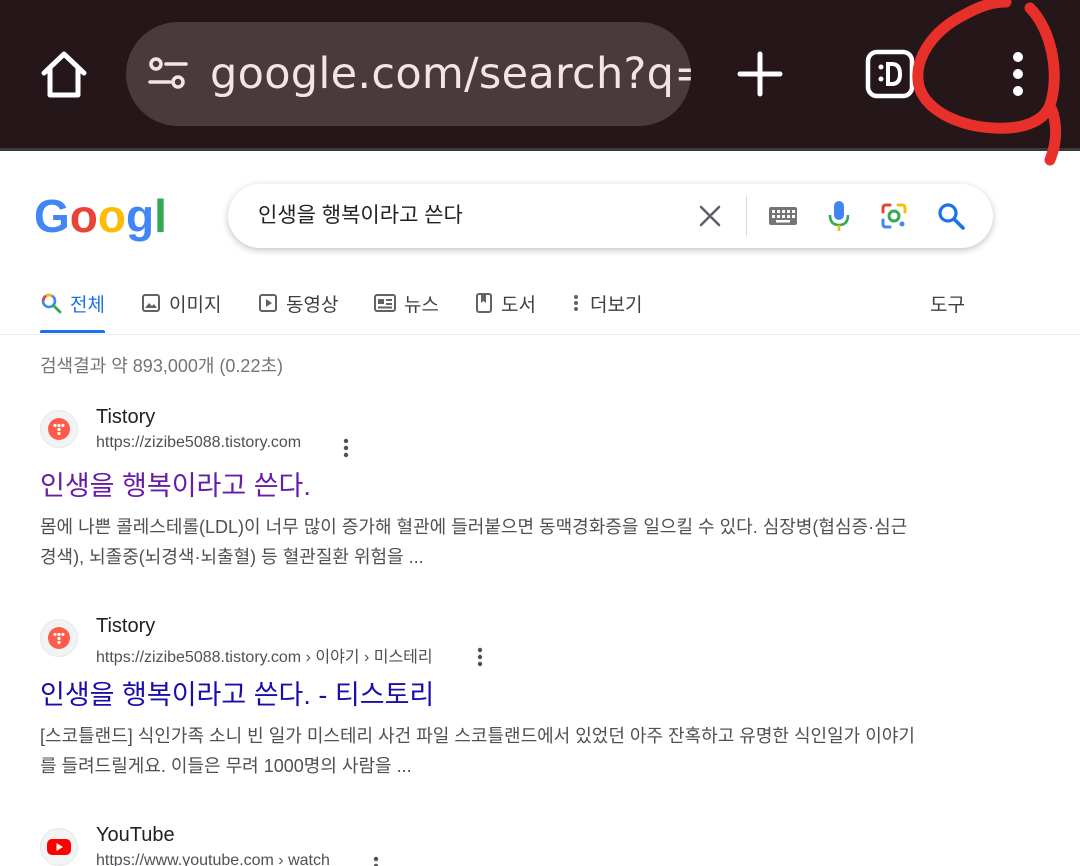  I want to click on mic-icon, so click(839, 216).